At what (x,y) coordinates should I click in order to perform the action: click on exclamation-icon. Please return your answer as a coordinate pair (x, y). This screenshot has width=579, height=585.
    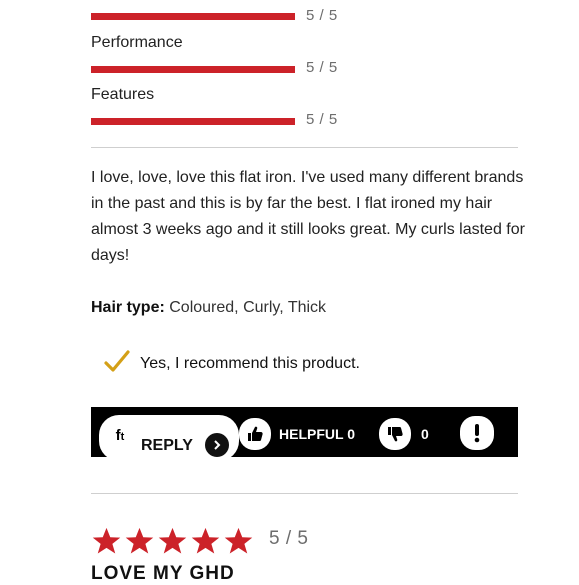
    Looking at the image, I should click on (477, 433).